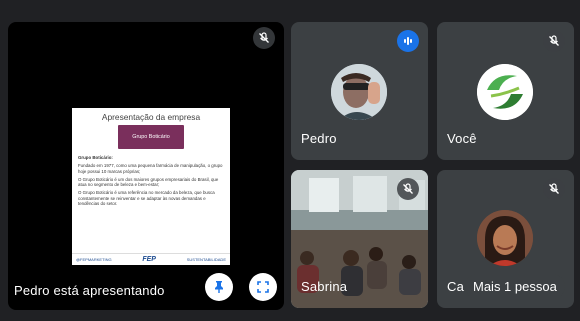 This screenshot has width=580, height=321. I want to click on fullscreen-icon, so click(263, 287).